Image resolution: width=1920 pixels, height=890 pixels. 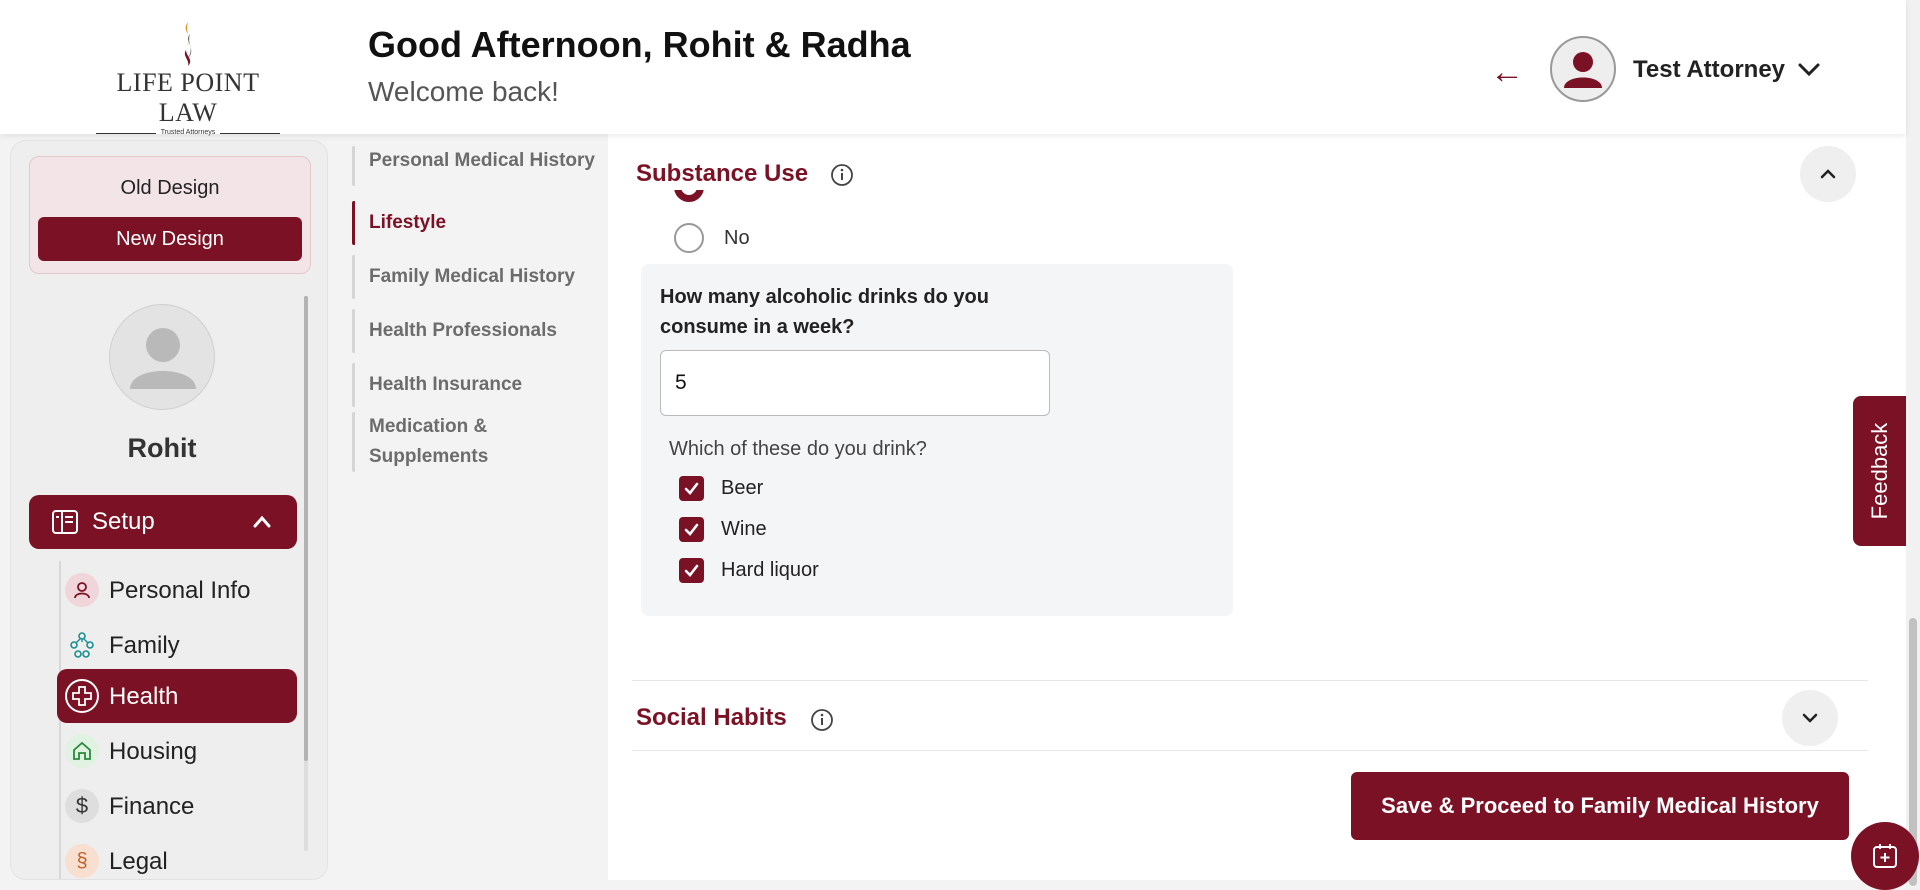 What do you see at coordinates (138, 861) in the screenshot?
I see `sidebar-item-label: Legal` at bounding box center [138, 861].